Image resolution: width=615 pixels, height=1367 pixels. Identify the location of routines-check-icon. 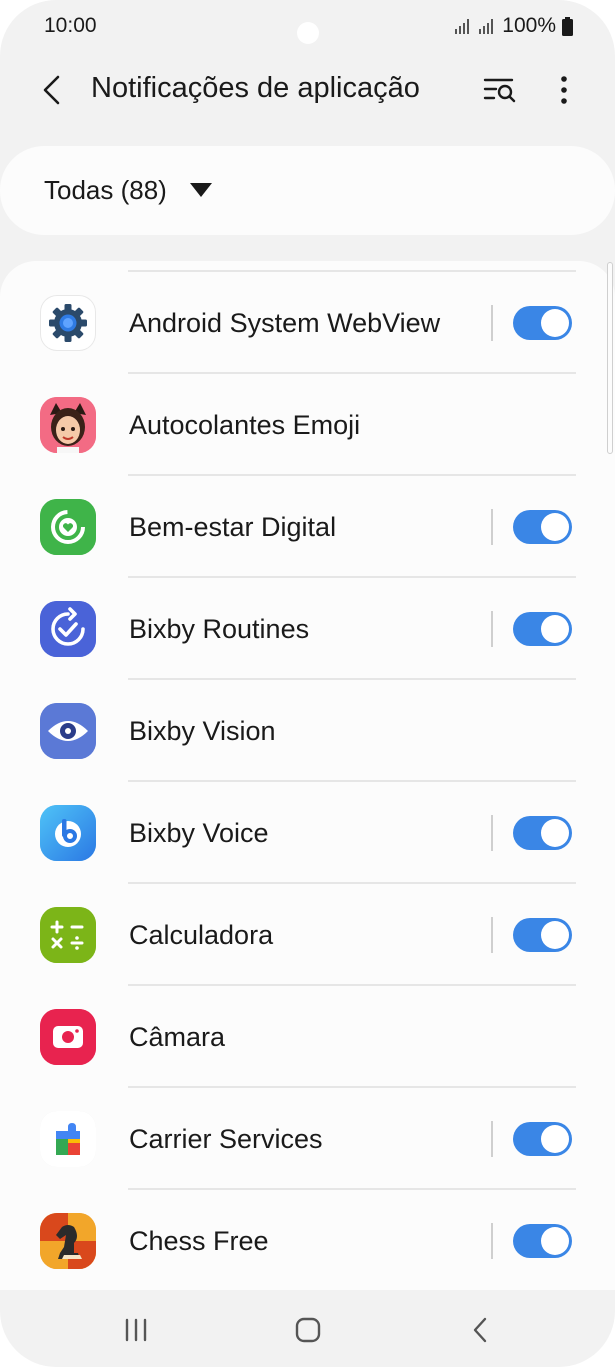
(68, 629).